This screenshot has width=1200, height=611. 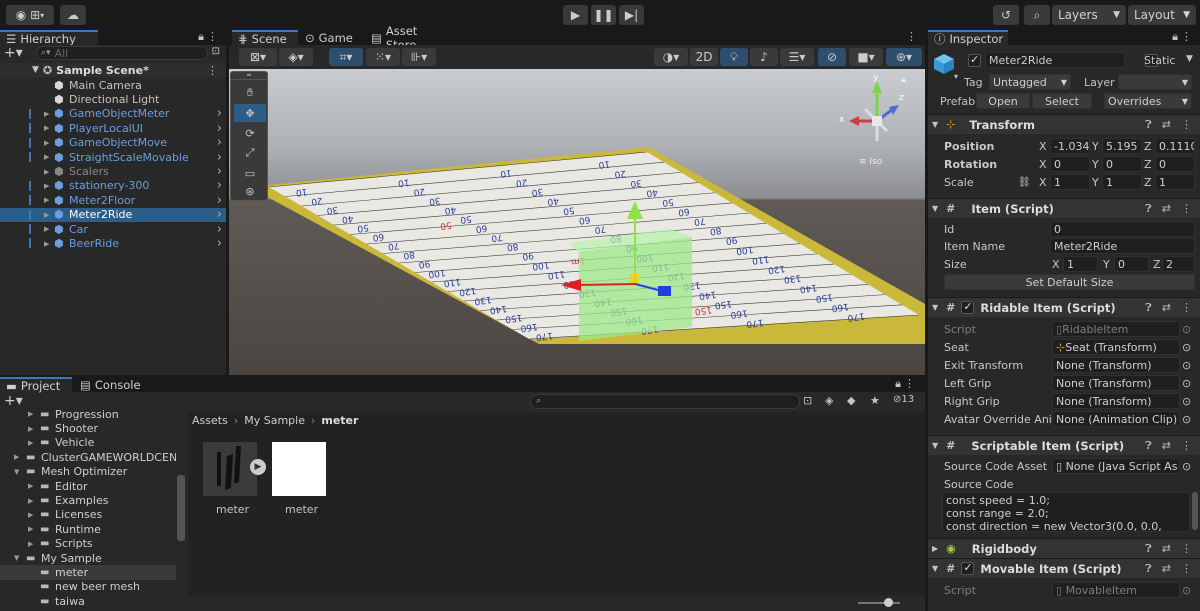 What do you see at coordinates (13, 53) in the screenshot?
I see `add-button: +▾` at bounding box center [13, 53].